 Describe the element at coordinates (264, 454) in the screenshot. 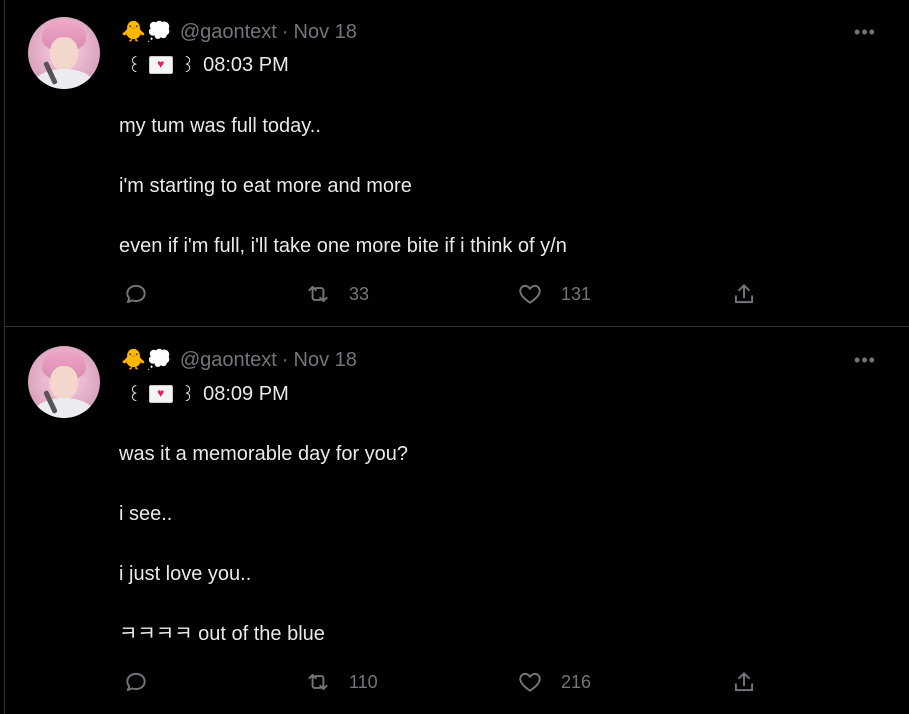

I see `tweet-line: was it a memorable day for you?` at that location.